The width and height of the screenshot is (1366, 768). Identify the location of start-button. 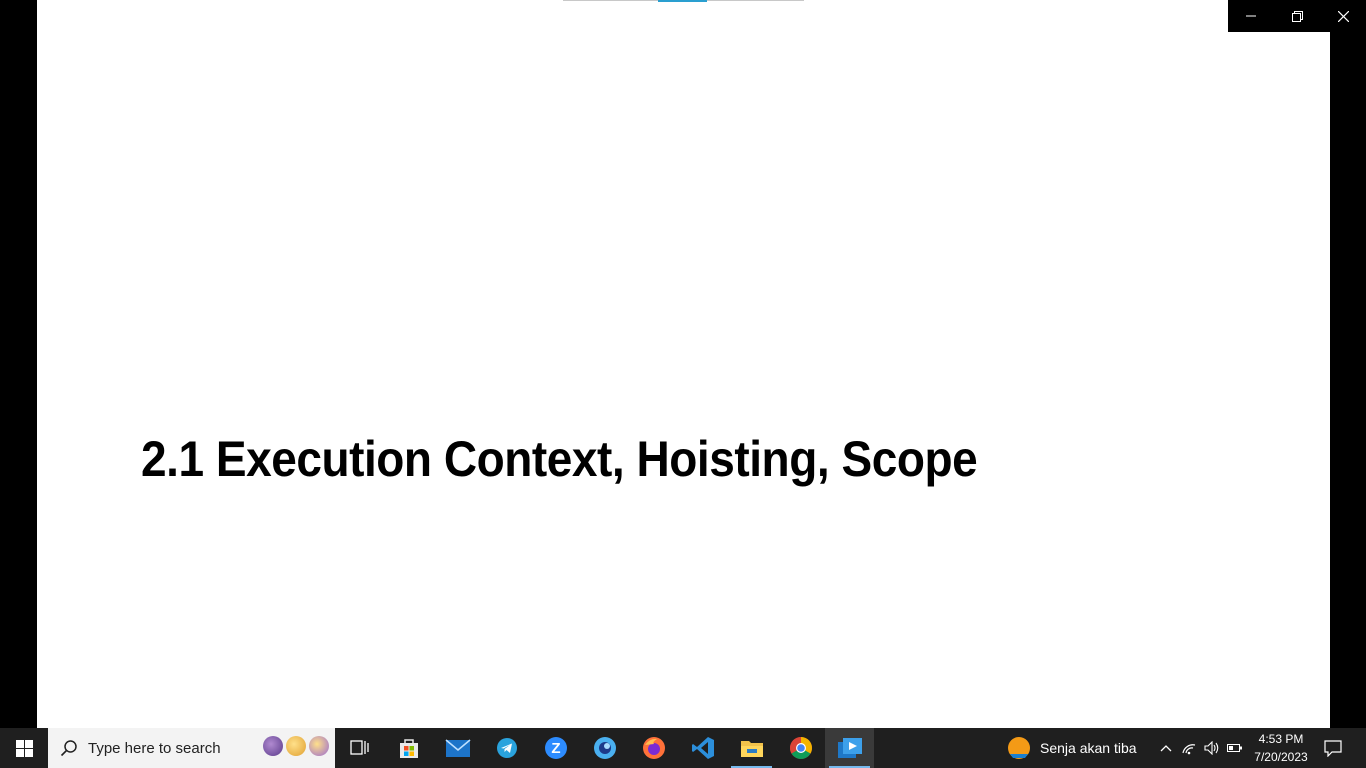
(24, 748).